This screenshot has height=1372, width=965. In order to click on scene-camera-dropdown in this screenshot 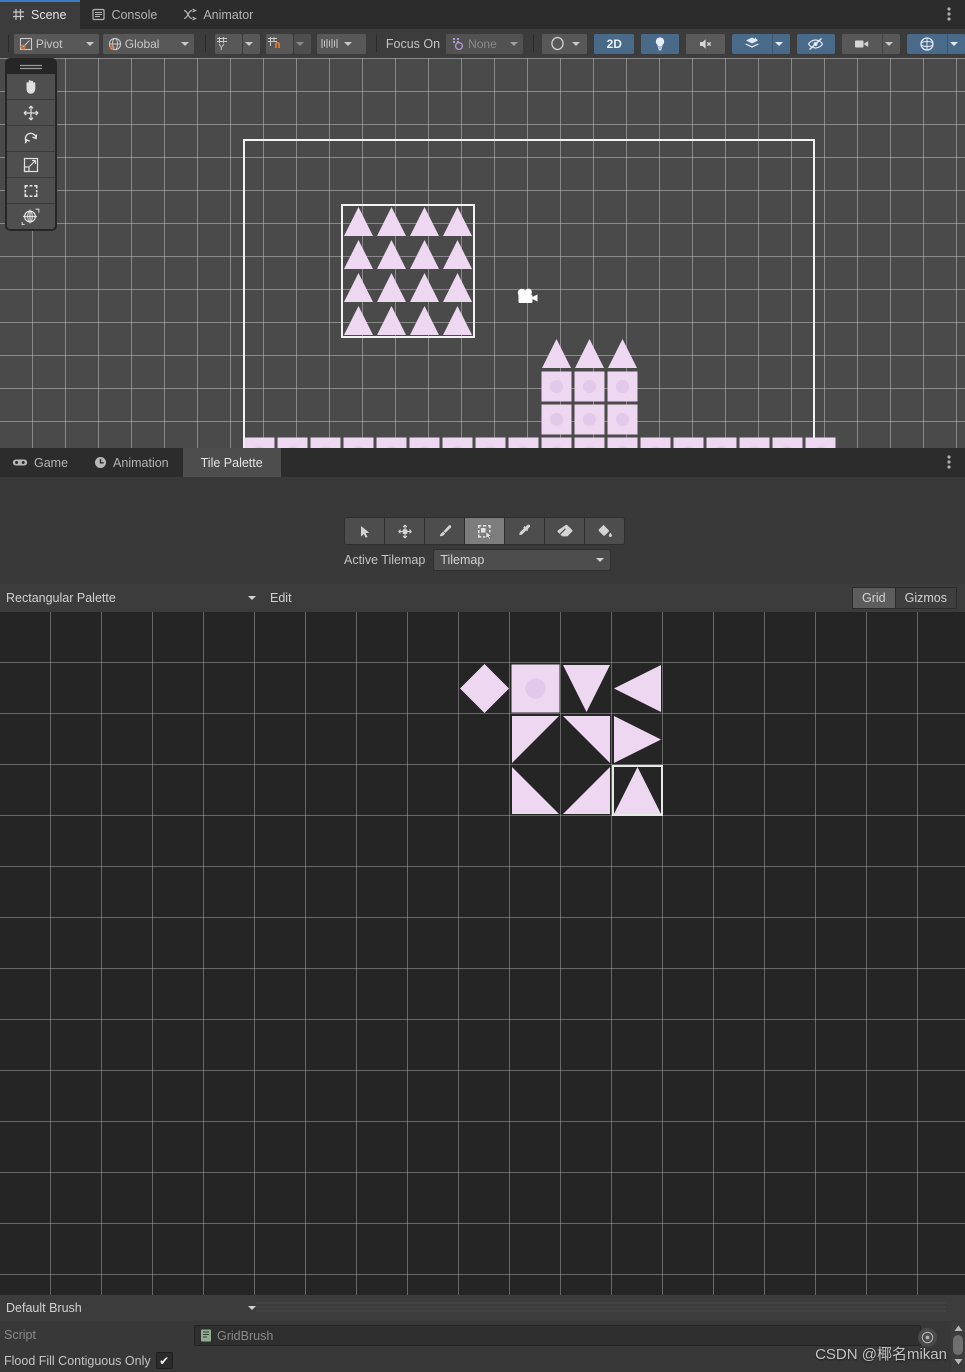, I will do `click(890, 43)`.